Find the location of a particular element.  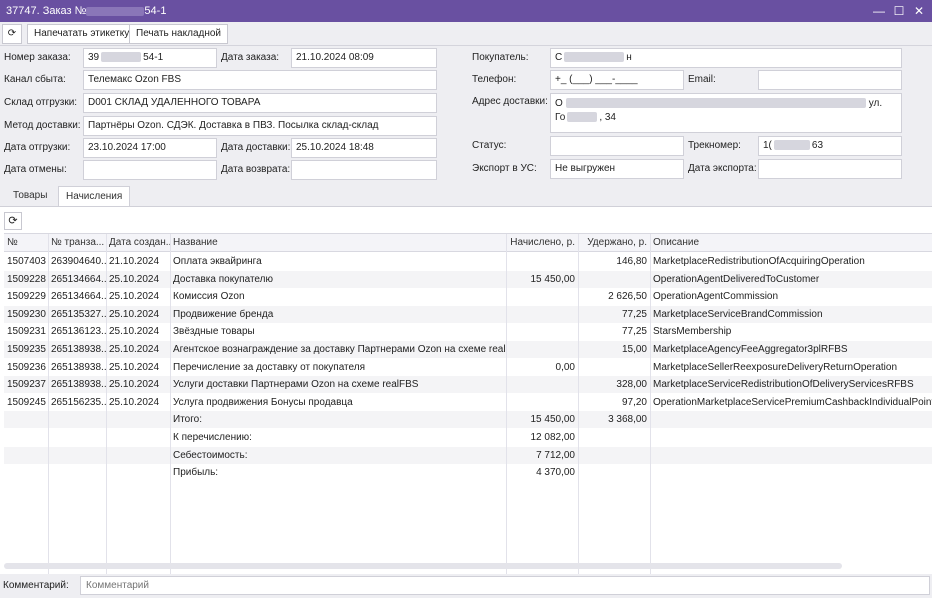

refresh-icon: ⟳ is located at coordinates (13, 221).